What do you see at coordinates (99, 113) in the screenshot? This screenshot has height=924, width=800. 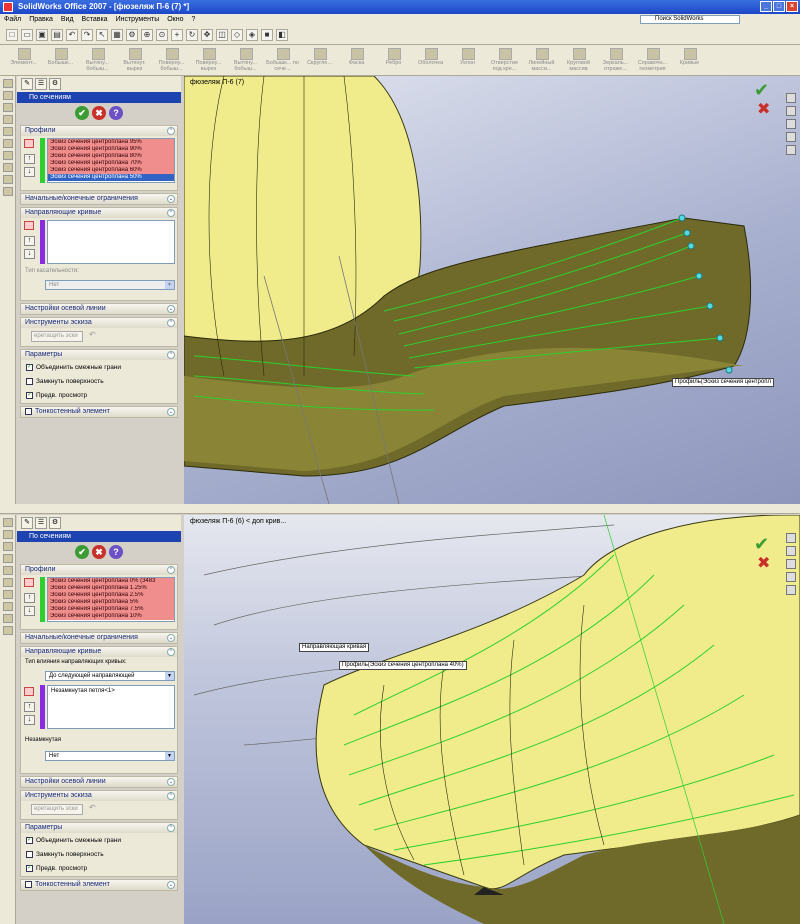 I see `cancel-button: ✖` at bounding box center [99, 113].